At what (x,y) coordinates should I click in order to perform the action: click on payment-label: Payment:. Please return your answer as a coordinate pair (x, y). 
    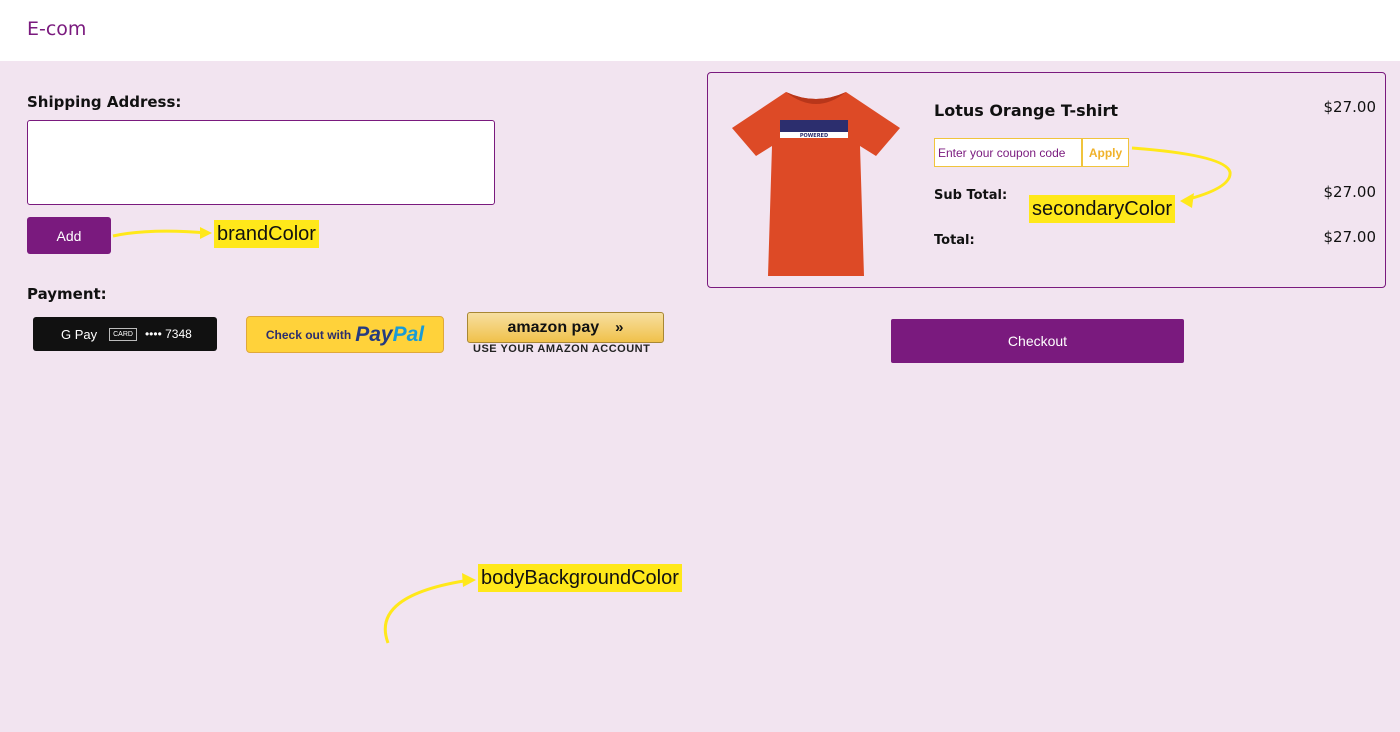
    Looking at the image, I should click on (67, 294).